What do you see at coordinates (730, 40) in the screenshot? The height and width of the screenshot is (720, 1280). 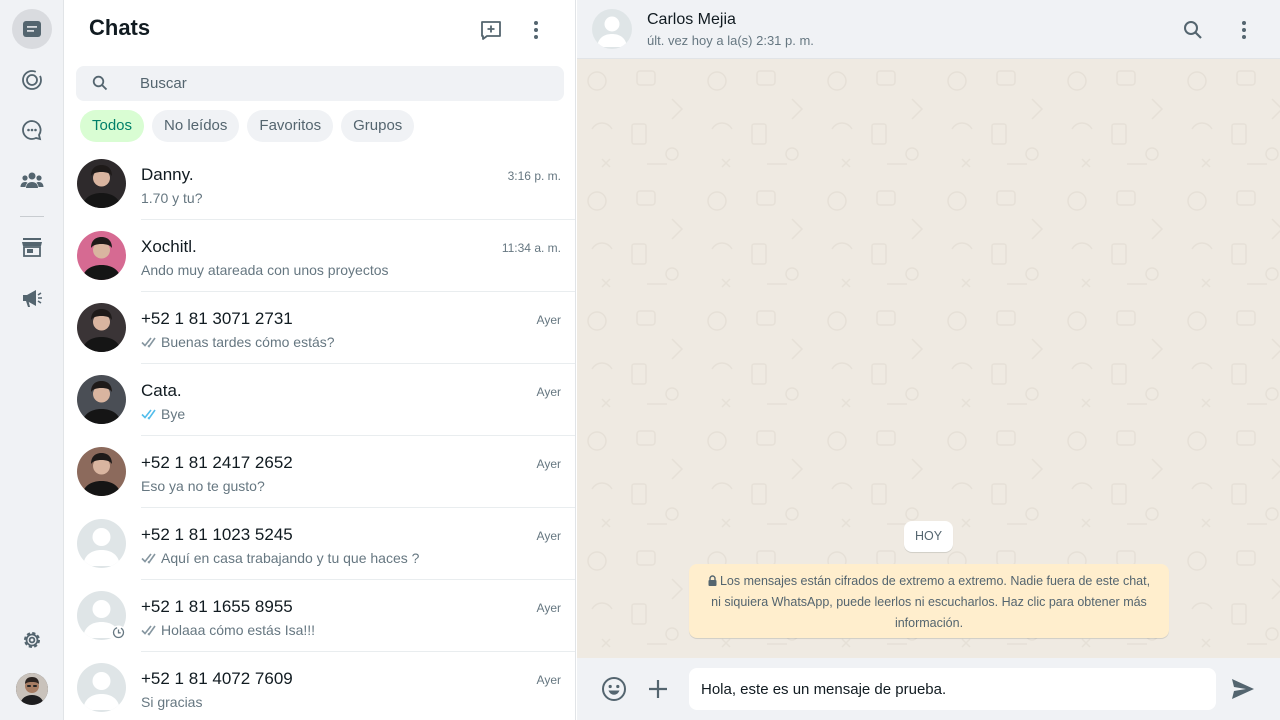 I see `last-seen-status: últ. vez hoy a la(s) 2:31 p. m.` at bounding box center [730, 40].